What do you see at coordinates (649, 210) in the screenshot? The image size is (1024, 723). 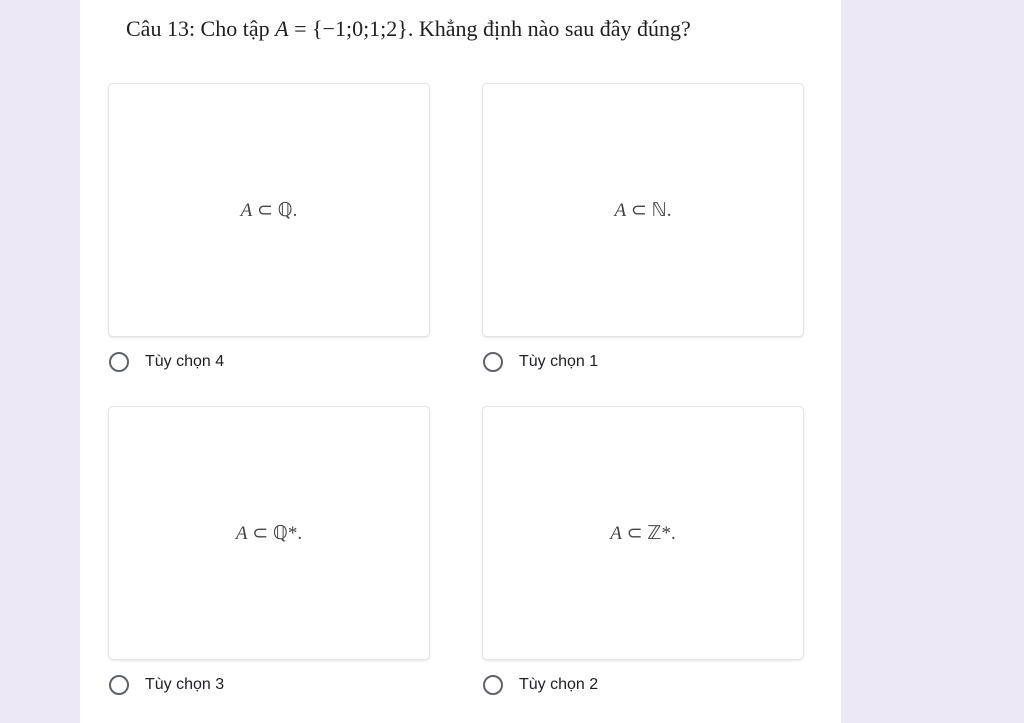 I see `formula-relation: ⊂ ℕ.` at bounding box center [649, 210].